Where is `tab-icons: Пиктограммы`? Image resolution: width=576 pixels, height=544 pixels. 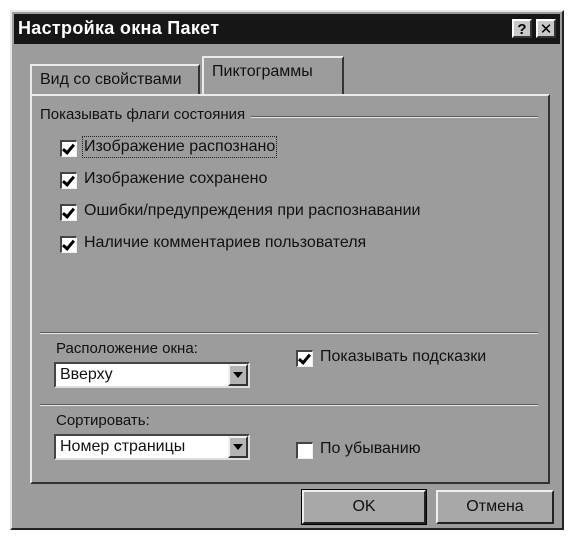 tab-icons: Пиктограммы is located at coordinates (273, 75).